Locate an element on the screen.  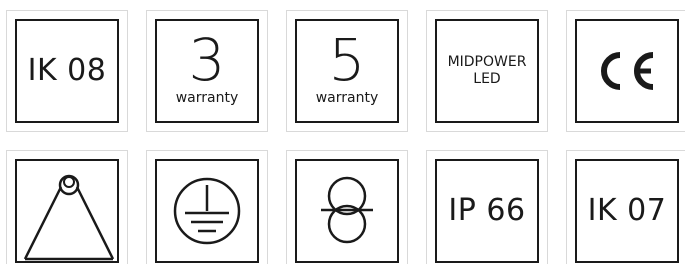
ik08-label: IK 08 is located at coordinates (67, 70).